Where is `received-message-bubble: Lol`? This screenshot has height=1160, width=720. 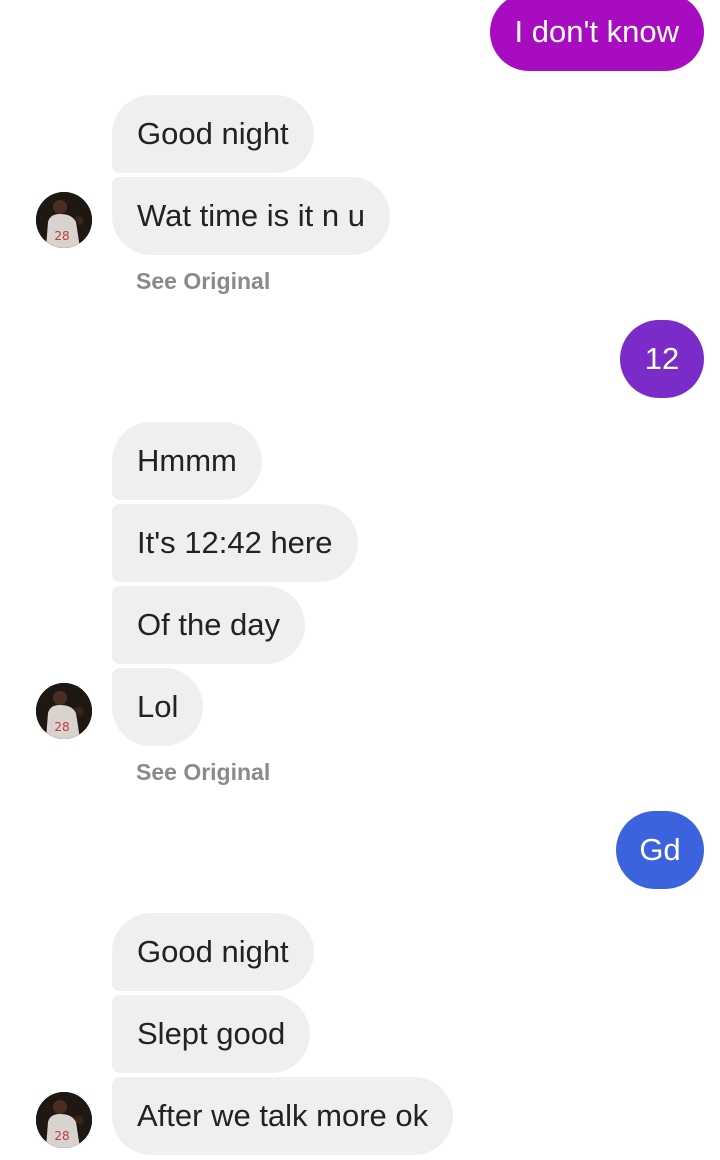 received-message-bubble: Lol is located at coordinates (158, 707).